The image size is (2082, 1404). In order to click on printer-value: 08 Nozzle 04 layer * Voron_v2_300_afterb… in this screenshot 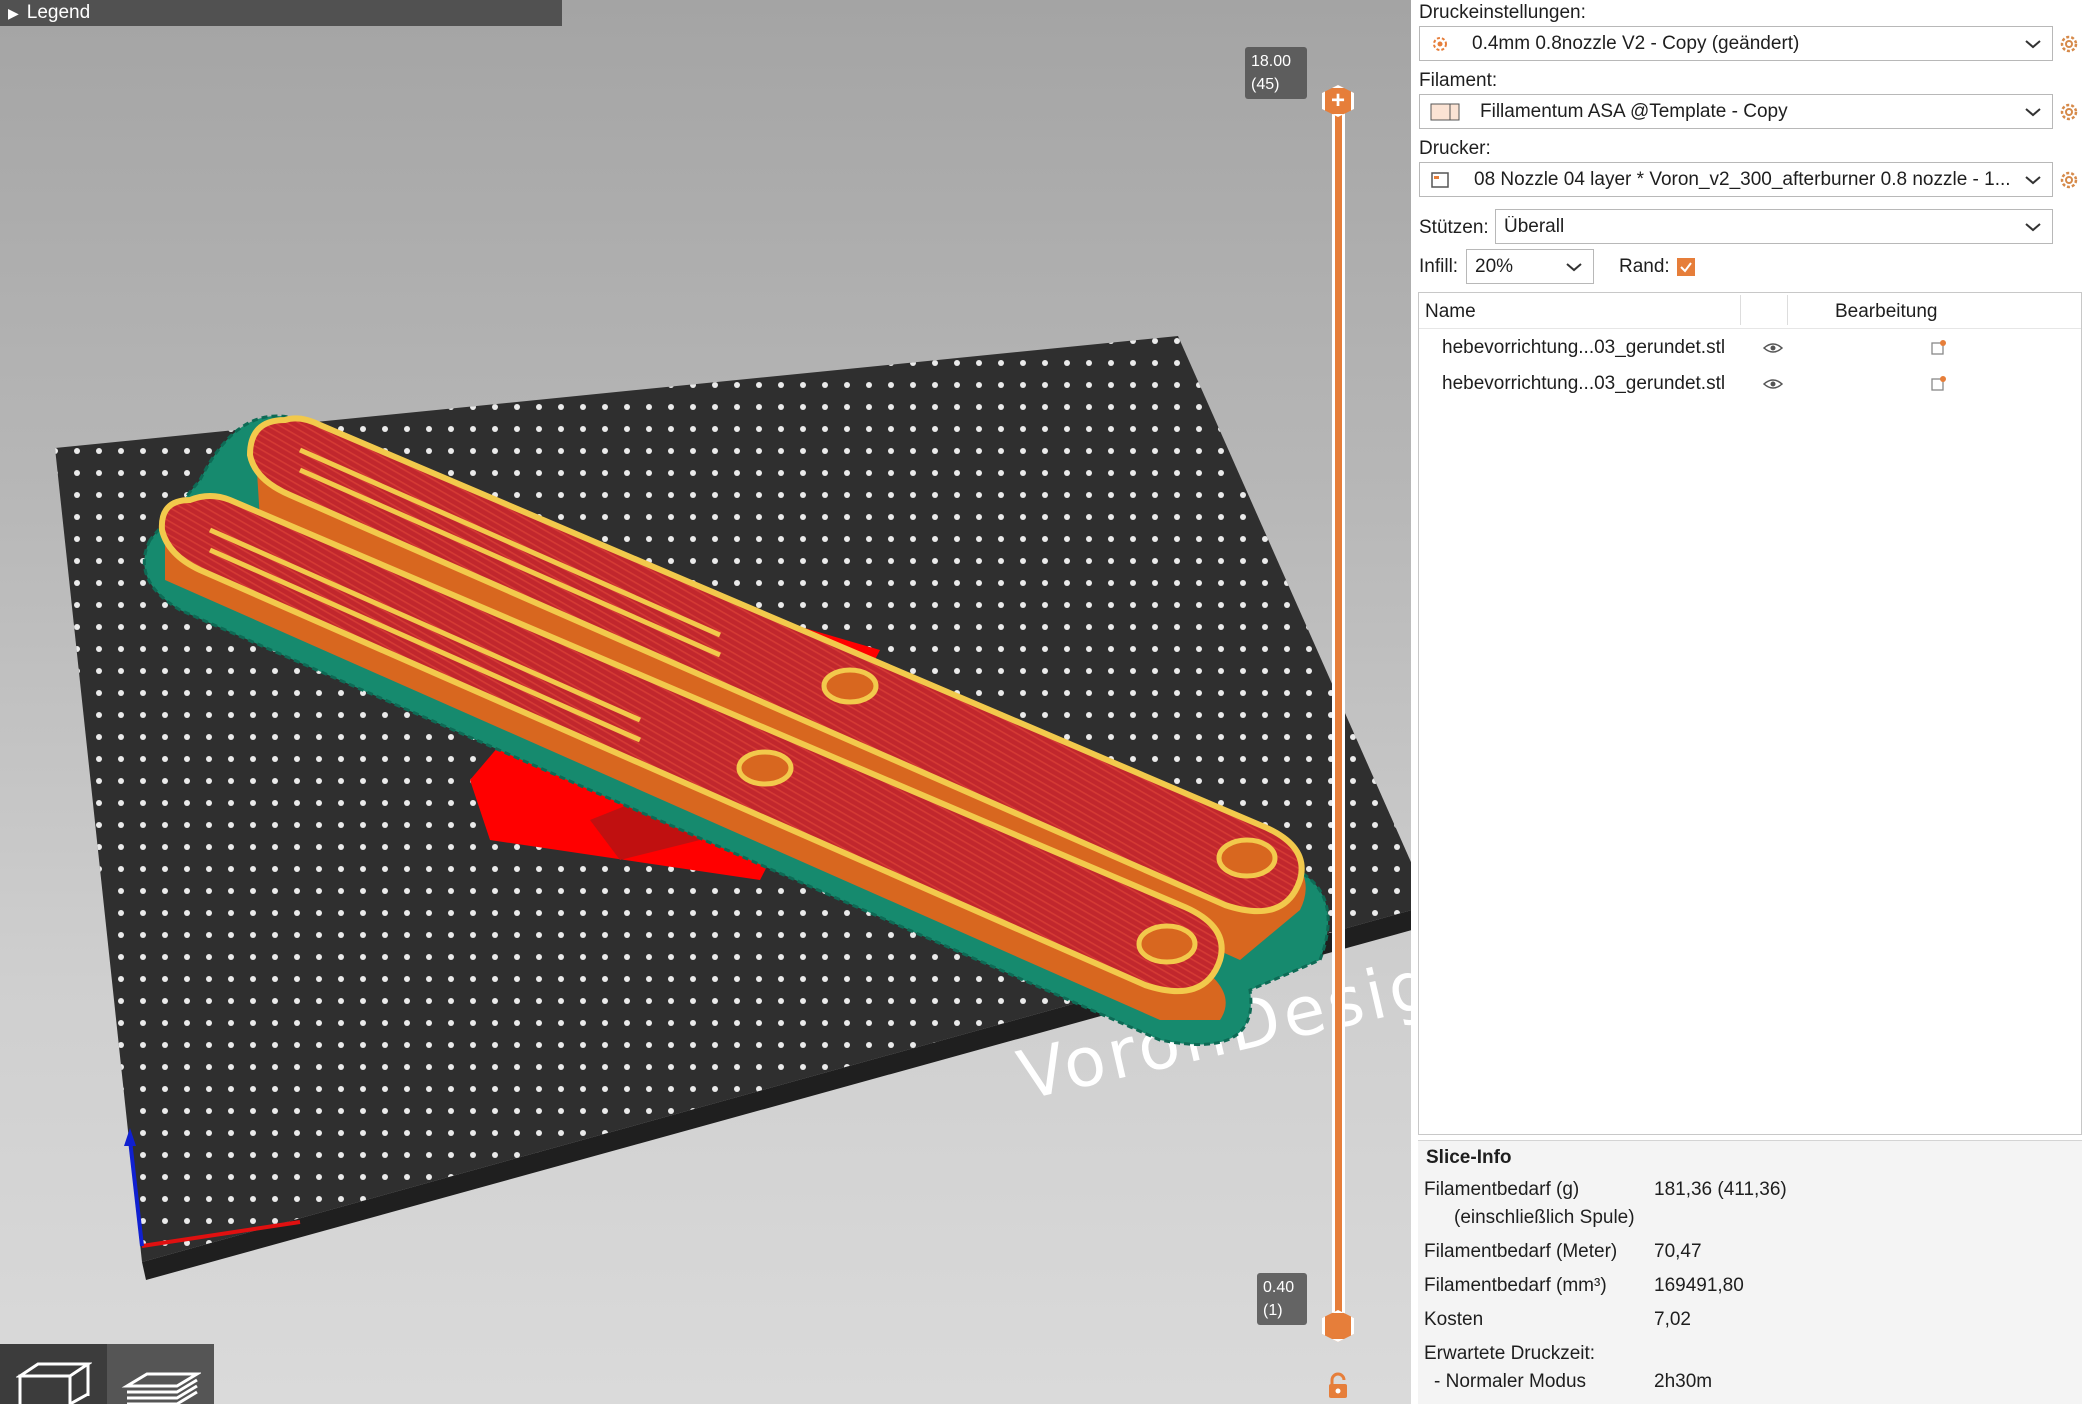, I will do `click(1742, 179)`.